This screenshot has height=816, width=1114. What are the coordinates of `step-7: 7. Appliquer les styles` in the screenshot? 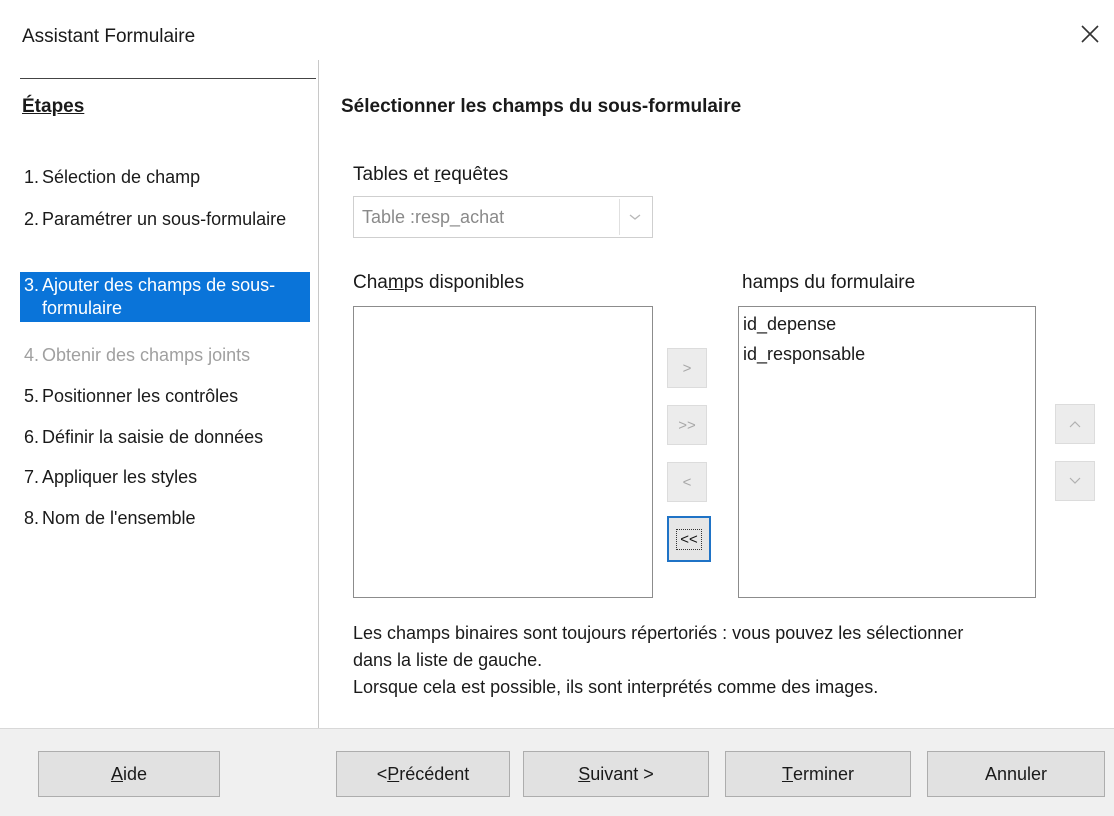 It's located at (165, 477).